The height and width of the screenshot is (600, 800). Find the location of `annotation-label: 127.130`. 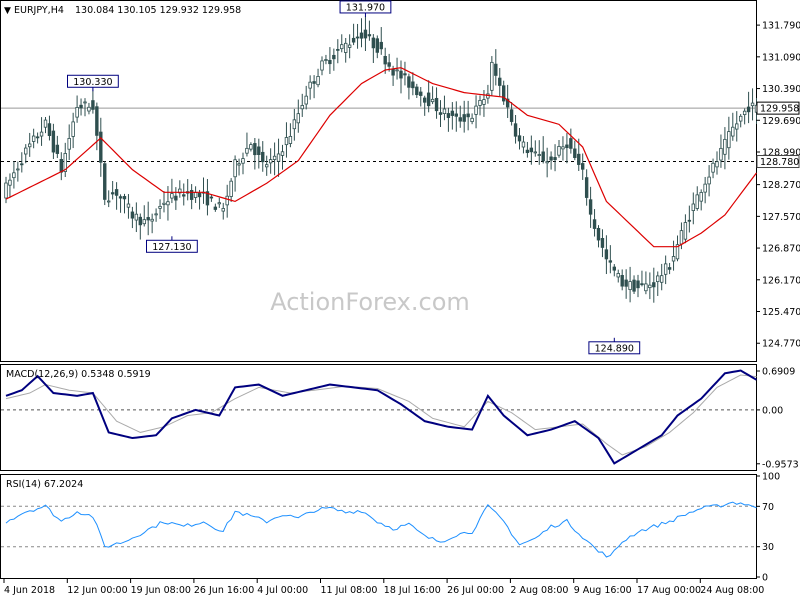

annotation-label: 127.130 is located at coordinates (171, 247).